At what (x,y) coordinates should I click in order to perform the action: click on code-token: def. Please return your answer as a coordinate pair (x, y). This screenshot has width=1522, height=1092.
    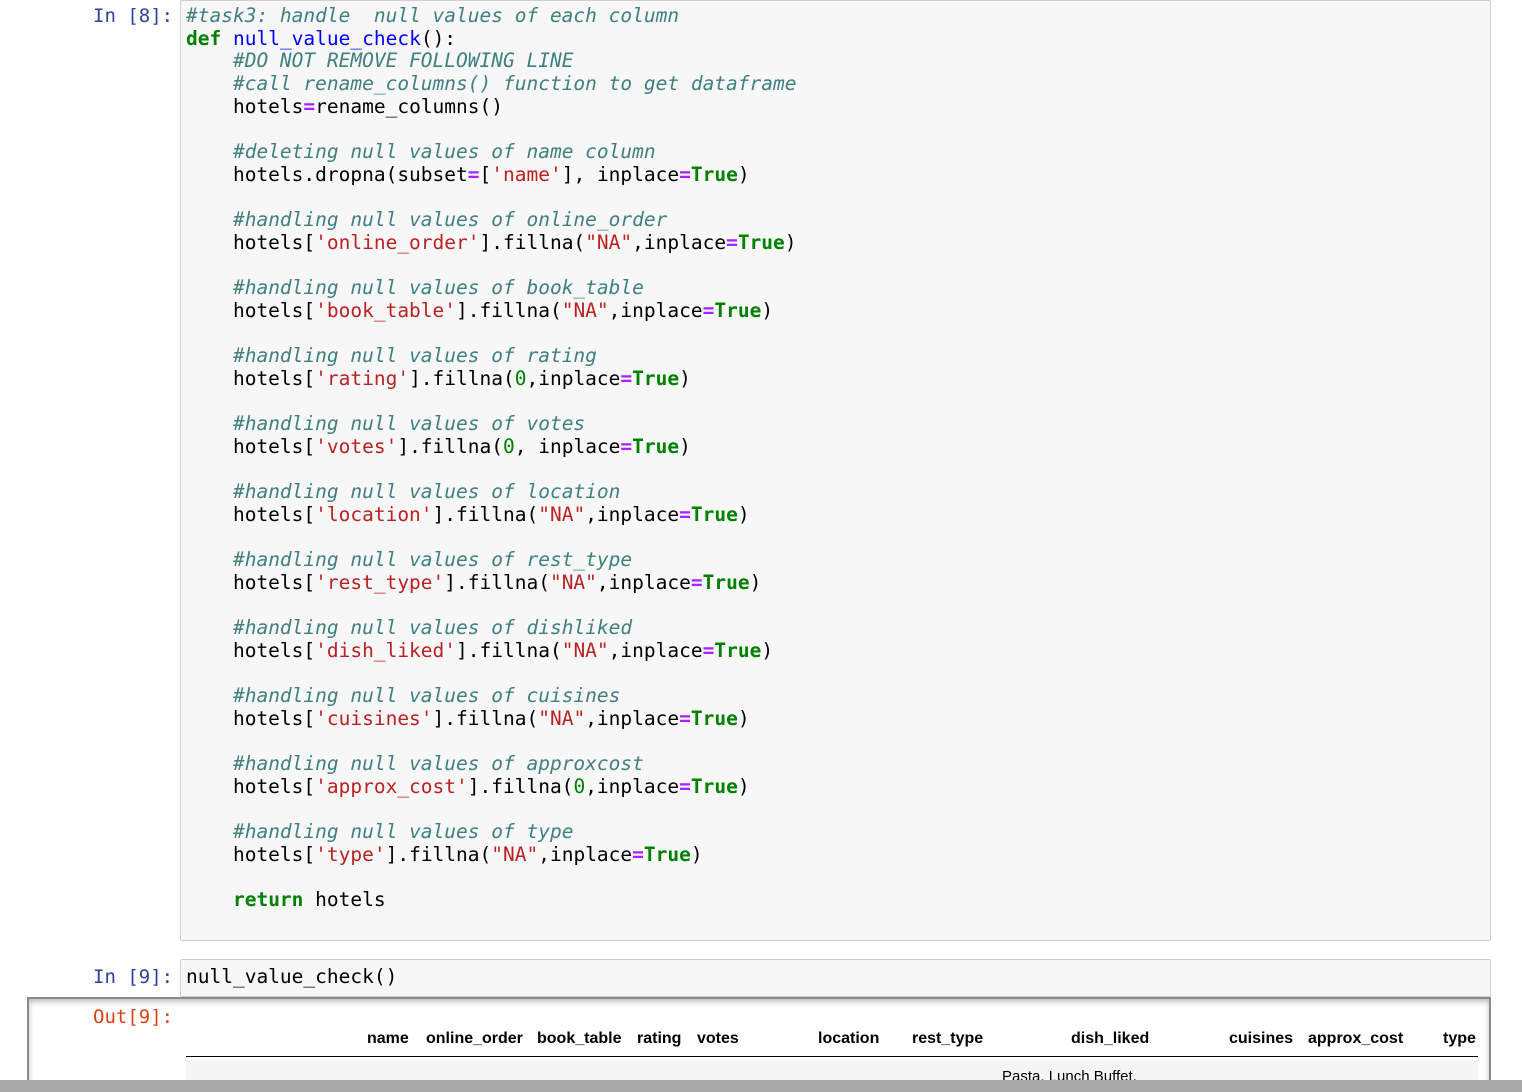
    Looking at the image, I should click on (204, 38).